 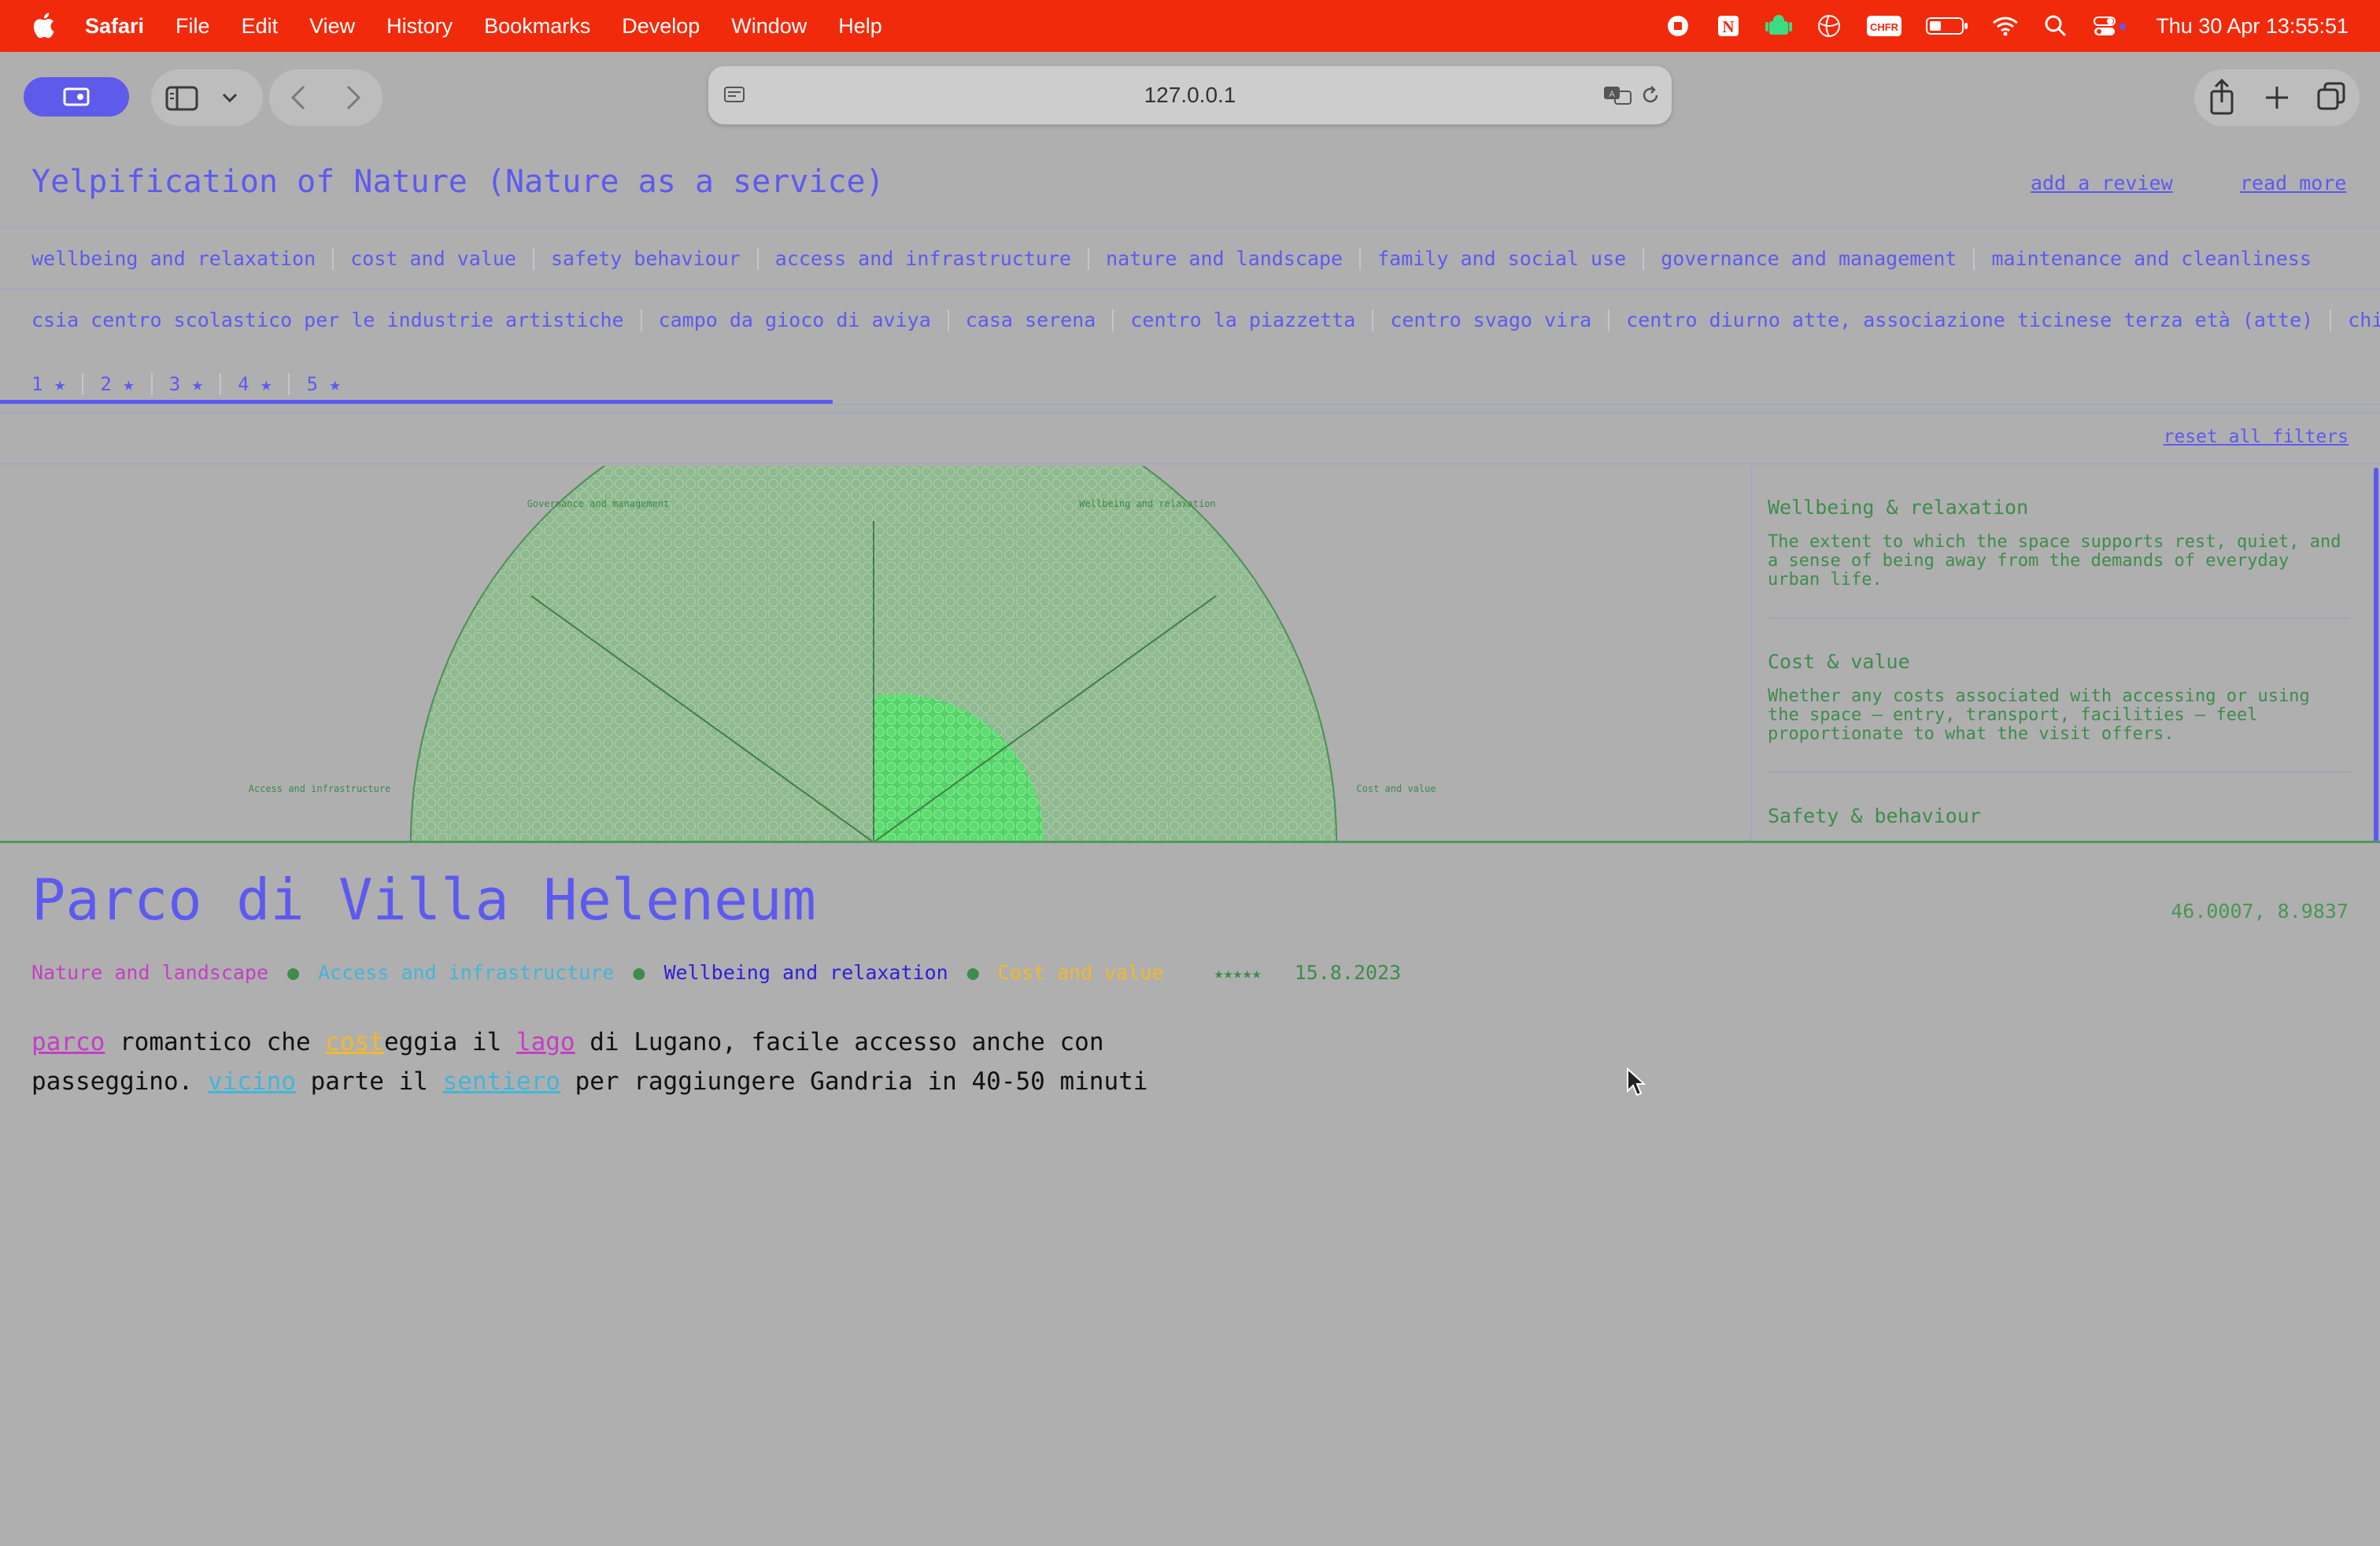 I want to click on menu-help: Help, so click(x=860, y=27).